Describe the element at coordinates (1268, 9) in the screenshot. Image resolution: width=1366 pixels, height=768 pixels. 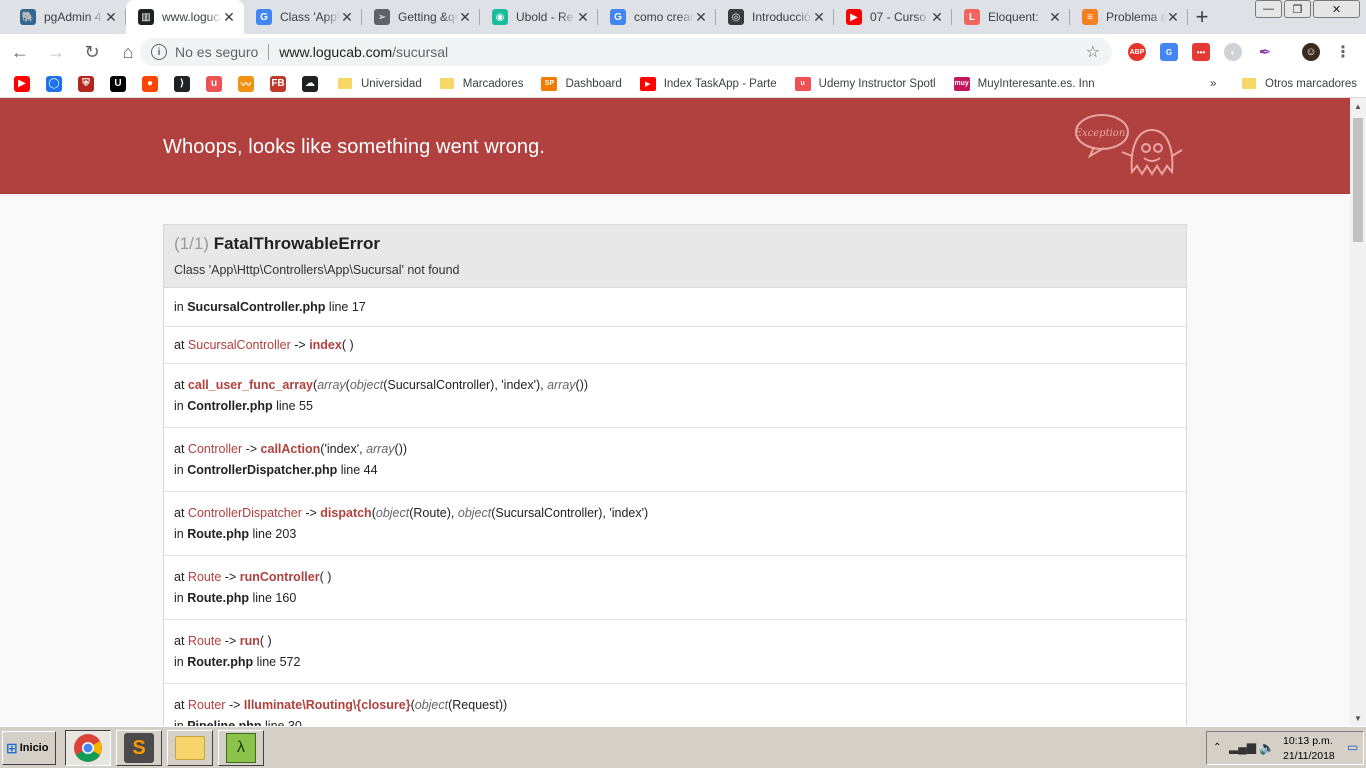
I see `minimize-icon: —` at that location.